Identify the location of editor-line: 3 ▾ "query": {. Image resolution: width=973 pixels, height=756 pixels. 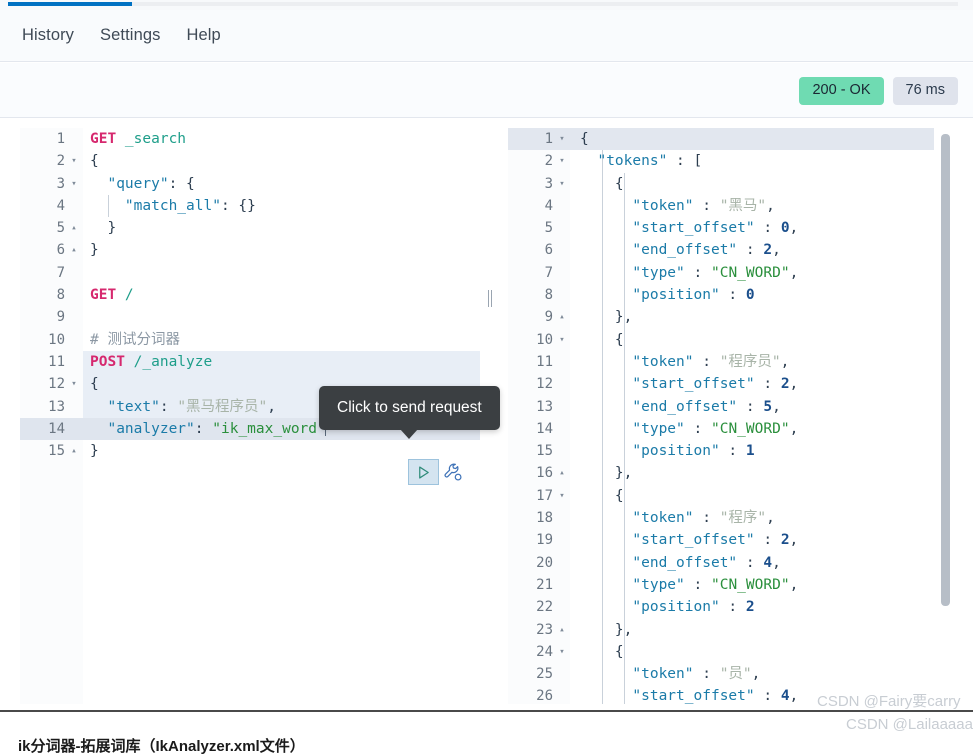
(250, 184).